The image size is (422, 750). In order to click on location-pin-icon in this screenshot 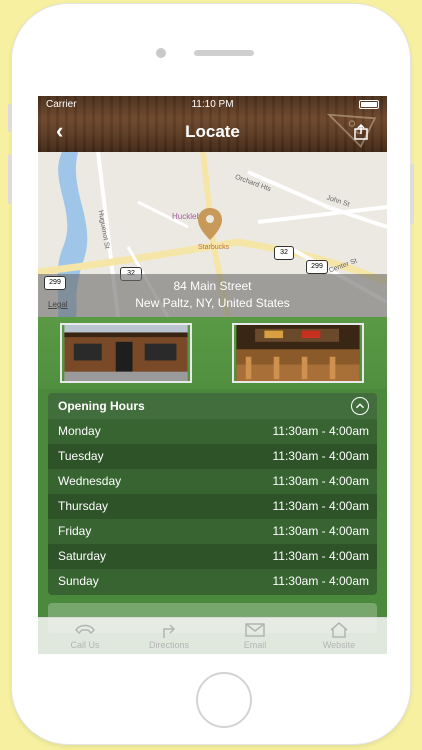, I will do `click(210, 224)`.